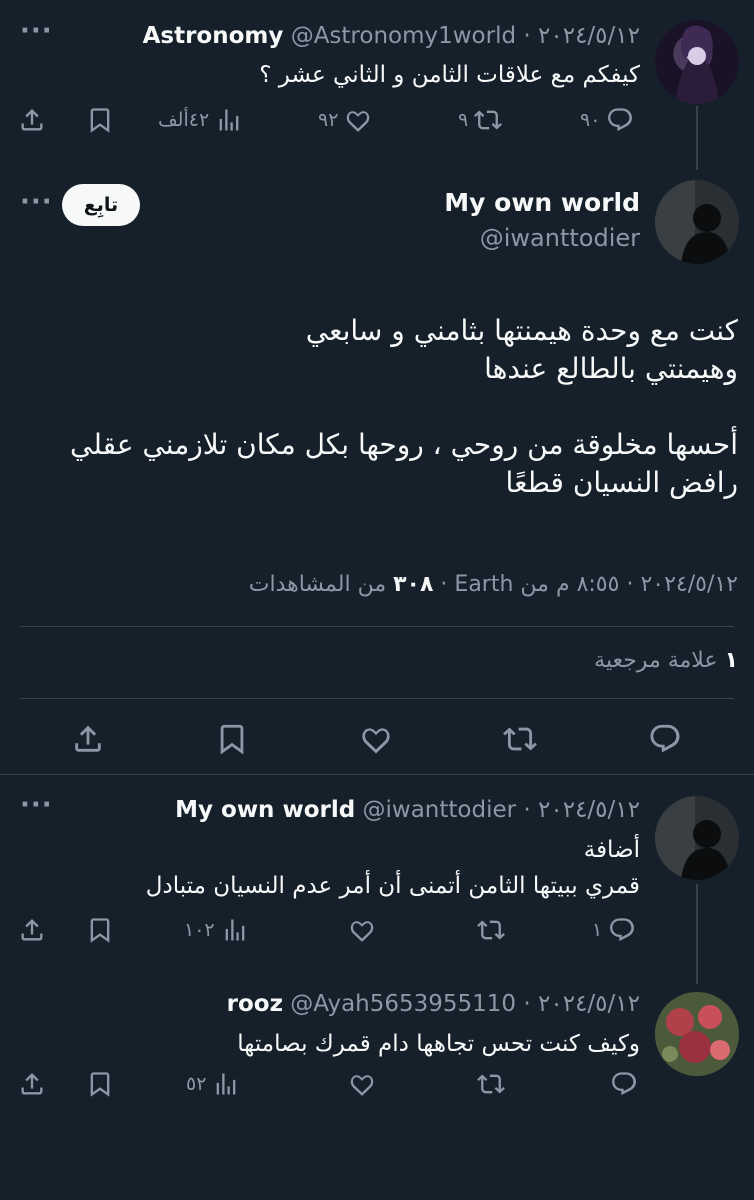 This screenshot has width=754, height=1200. Describe the element at coordinates (621, 482) in the screenshot. I see `tweet-line: رافض النسيان قطعًا` at that location.